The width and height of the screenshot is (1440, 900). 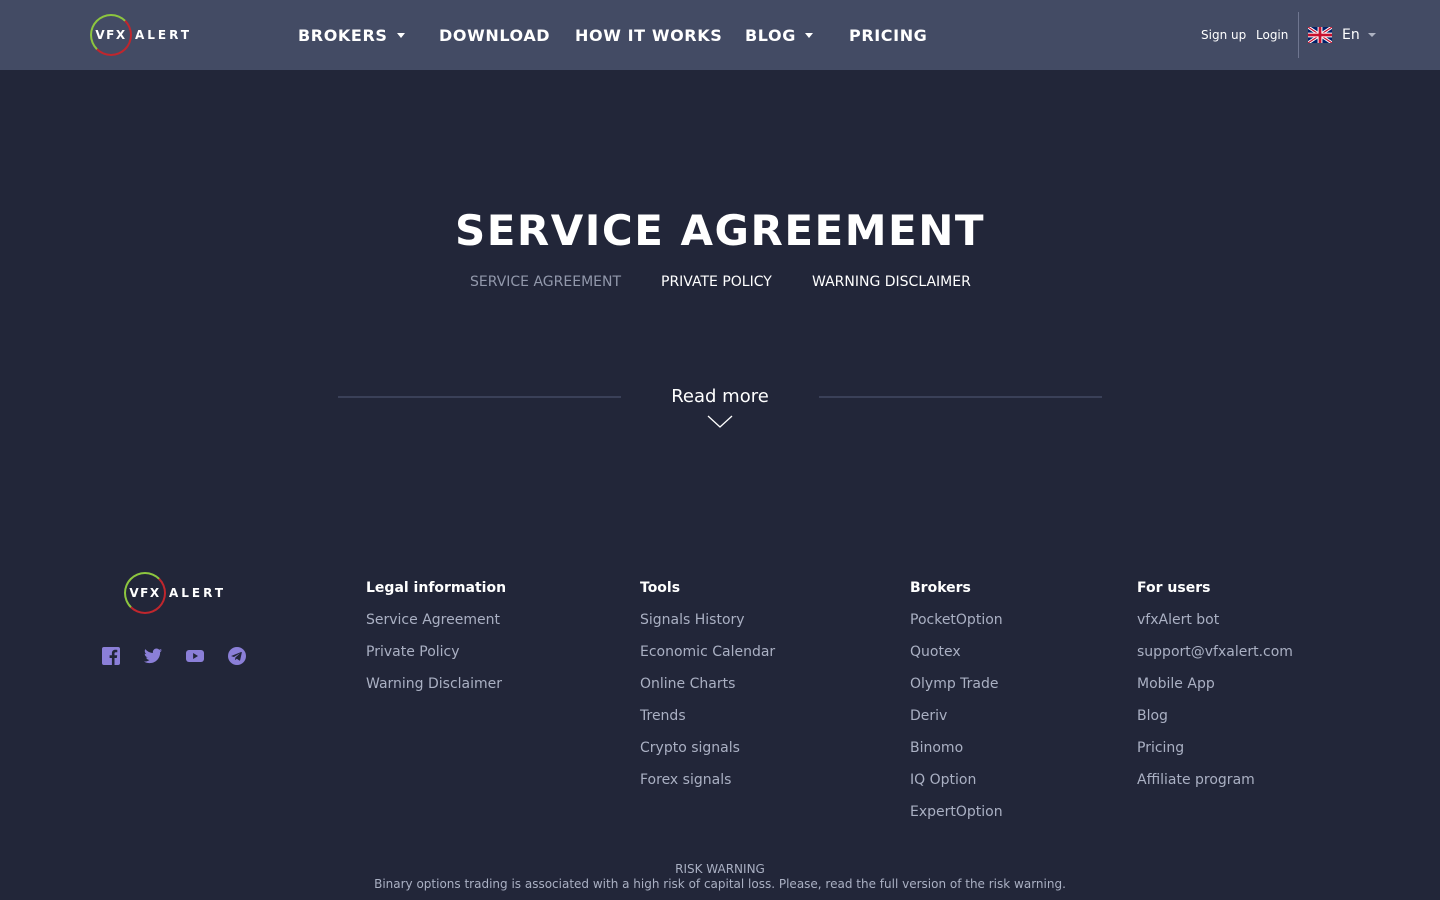 What do you see at coordinates (479, 397) in the screenshot?
I see `divider-left` at bounding box center [479, 397].